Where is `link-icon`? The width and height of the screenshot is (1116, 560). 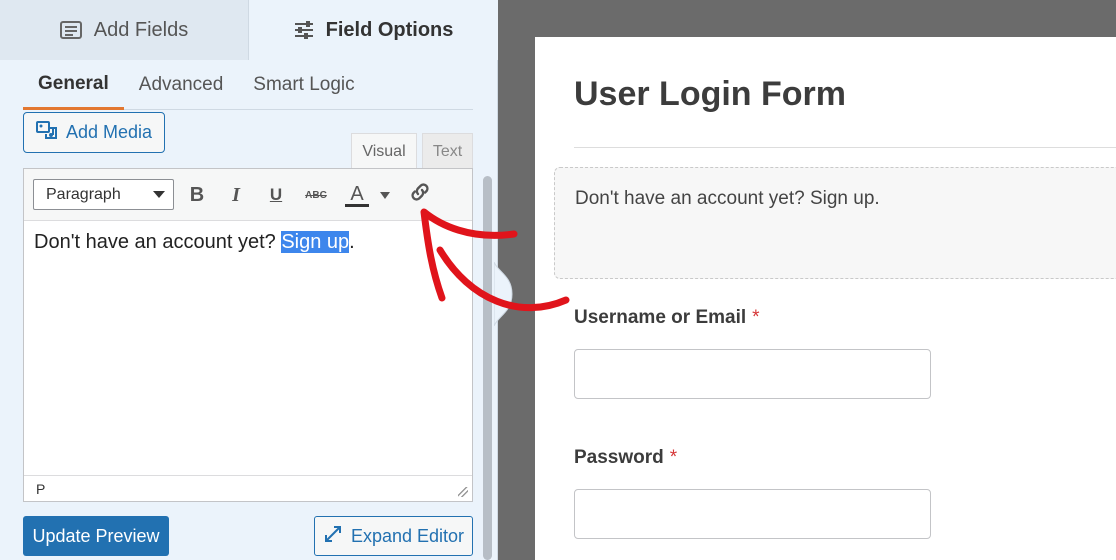
link-icon is located at coordinates (420, 195).